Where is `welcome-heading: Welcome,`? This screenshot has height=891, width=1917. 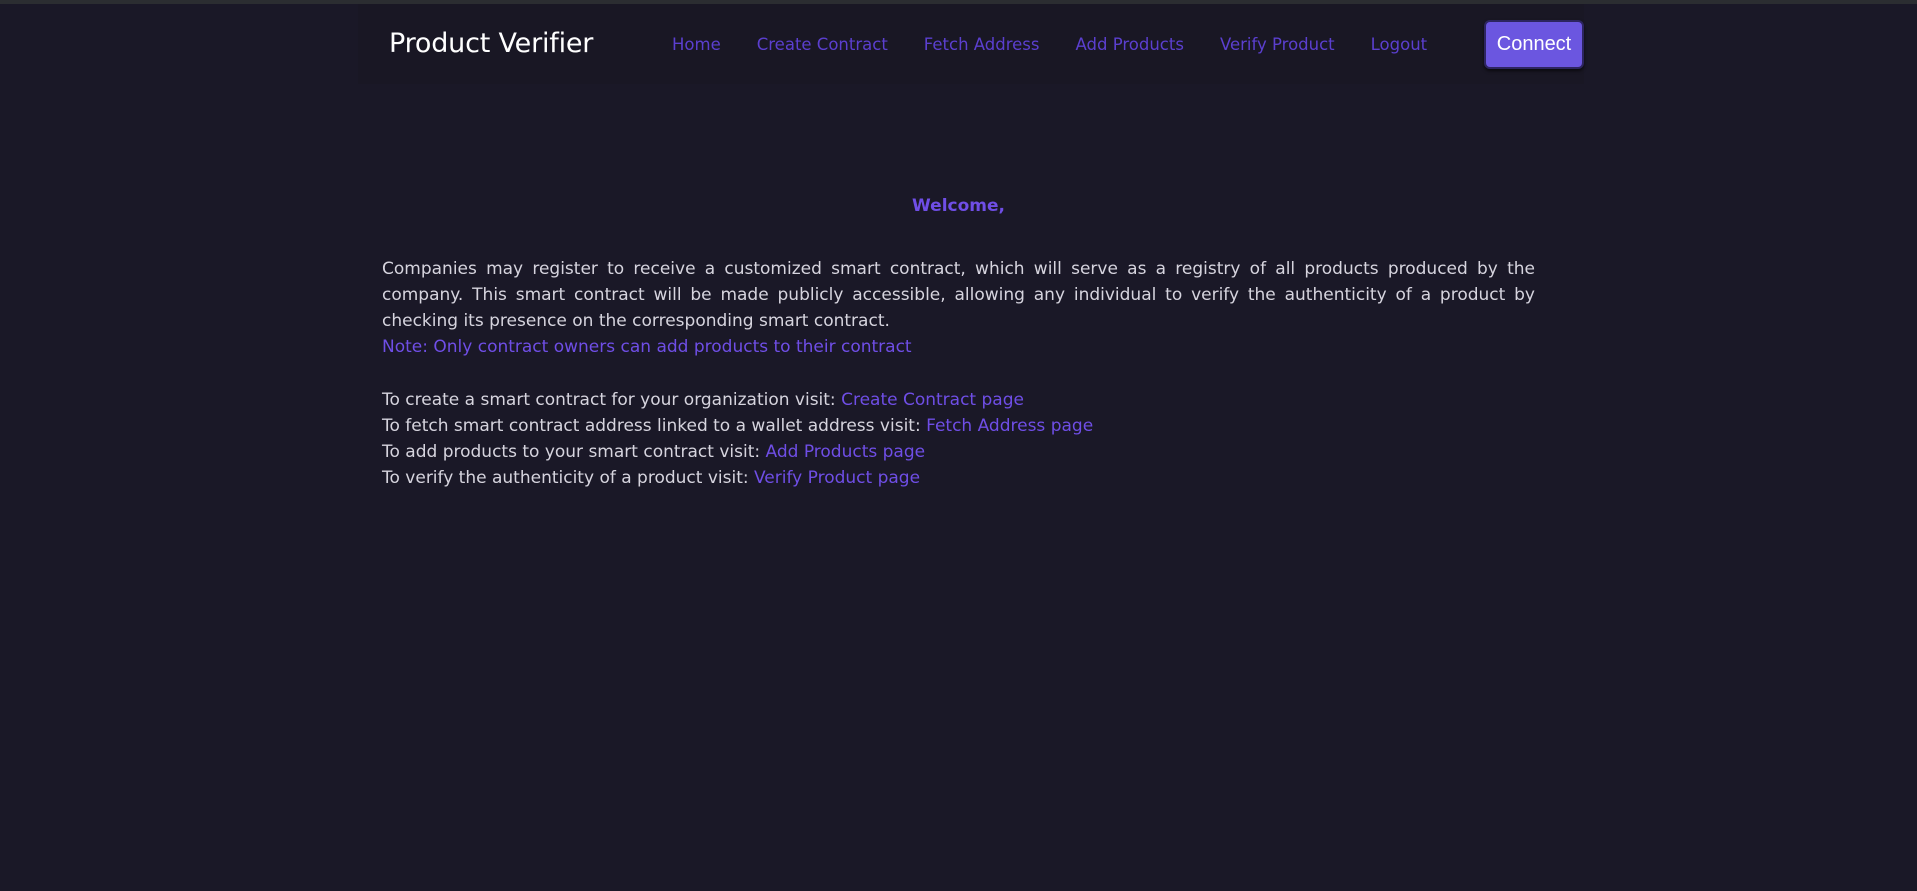 welcome-heading: Welcome, is located at coordinates (958, 206).